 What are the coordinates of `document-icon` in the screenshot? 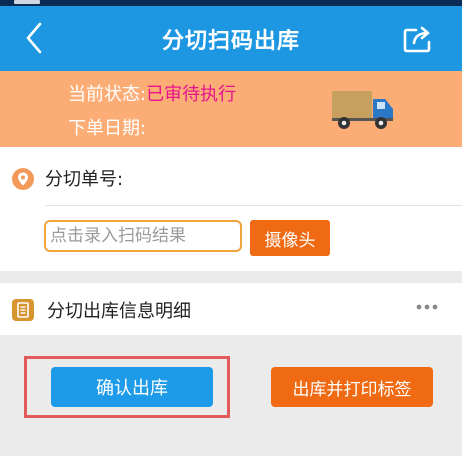 It's located at (23, 310).